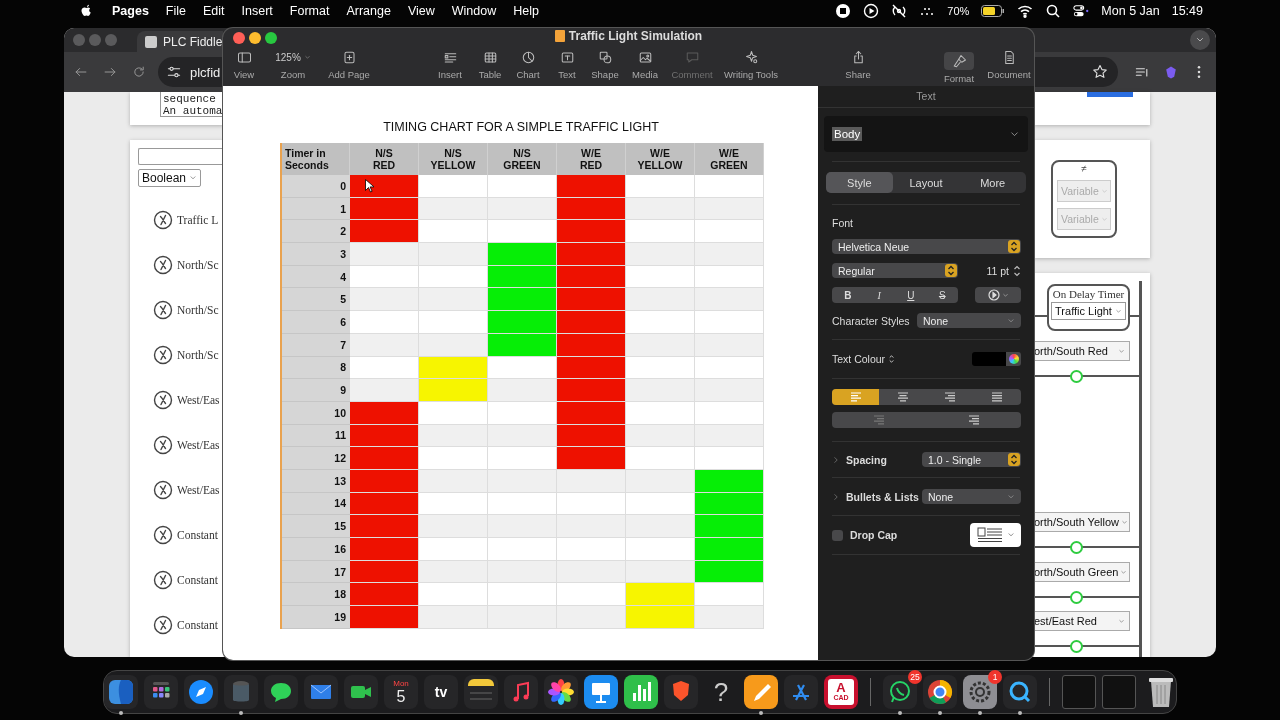 This screenshot has width=1280, height=720. What do you see at coordinates (892, 359) in the screenshot?
I see `chevron-icon` at bounding box center [892, 359].